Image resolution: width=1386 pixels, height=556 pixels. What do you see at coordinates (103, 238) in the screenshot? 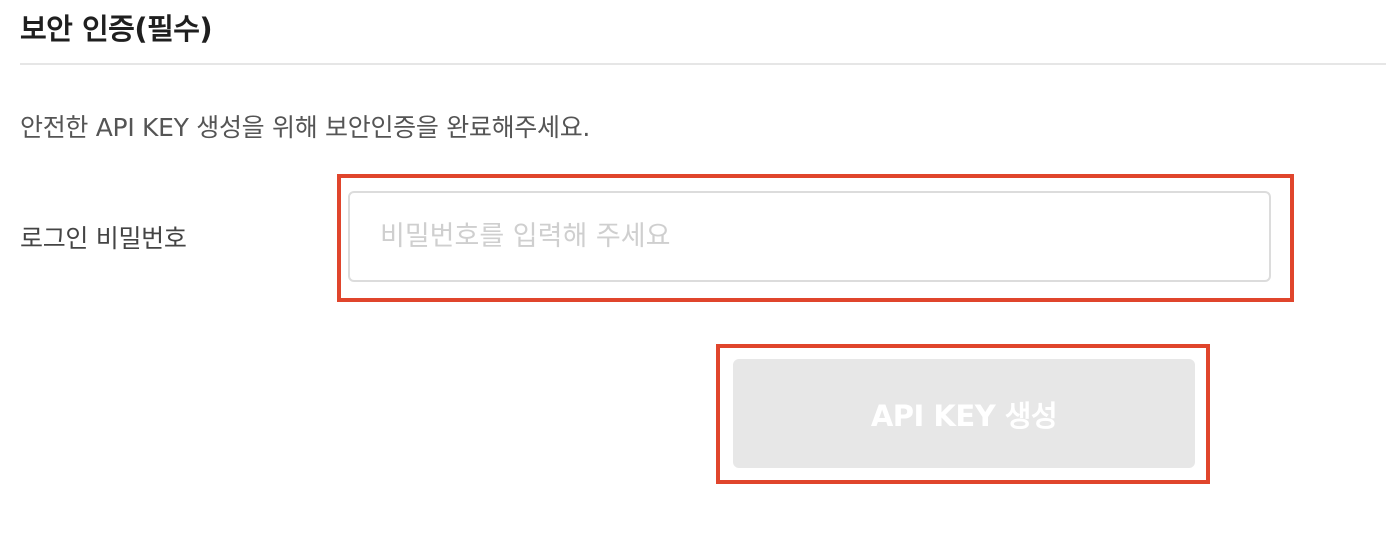
I see `password-label: 로그인 비밀번호` at bounding box center [103, 238].